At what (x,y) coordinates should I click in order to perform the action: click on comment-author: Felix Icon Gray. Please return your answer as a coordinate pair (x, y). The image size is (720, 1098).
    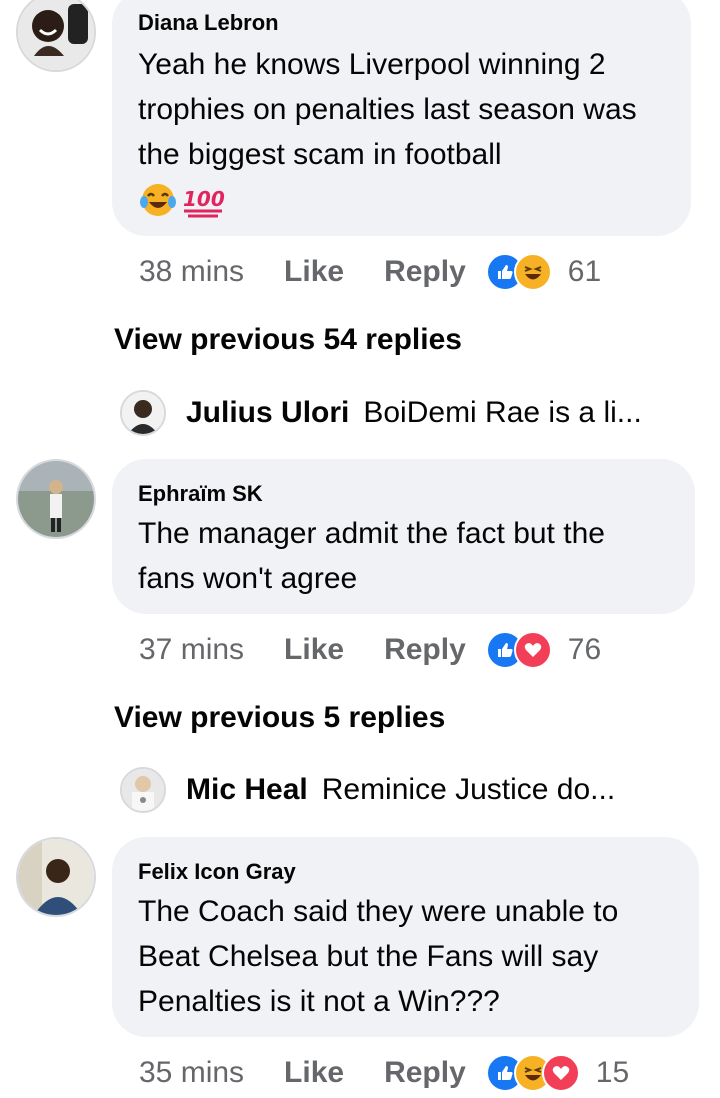
    Looking at the image, I should click on (405, 872).